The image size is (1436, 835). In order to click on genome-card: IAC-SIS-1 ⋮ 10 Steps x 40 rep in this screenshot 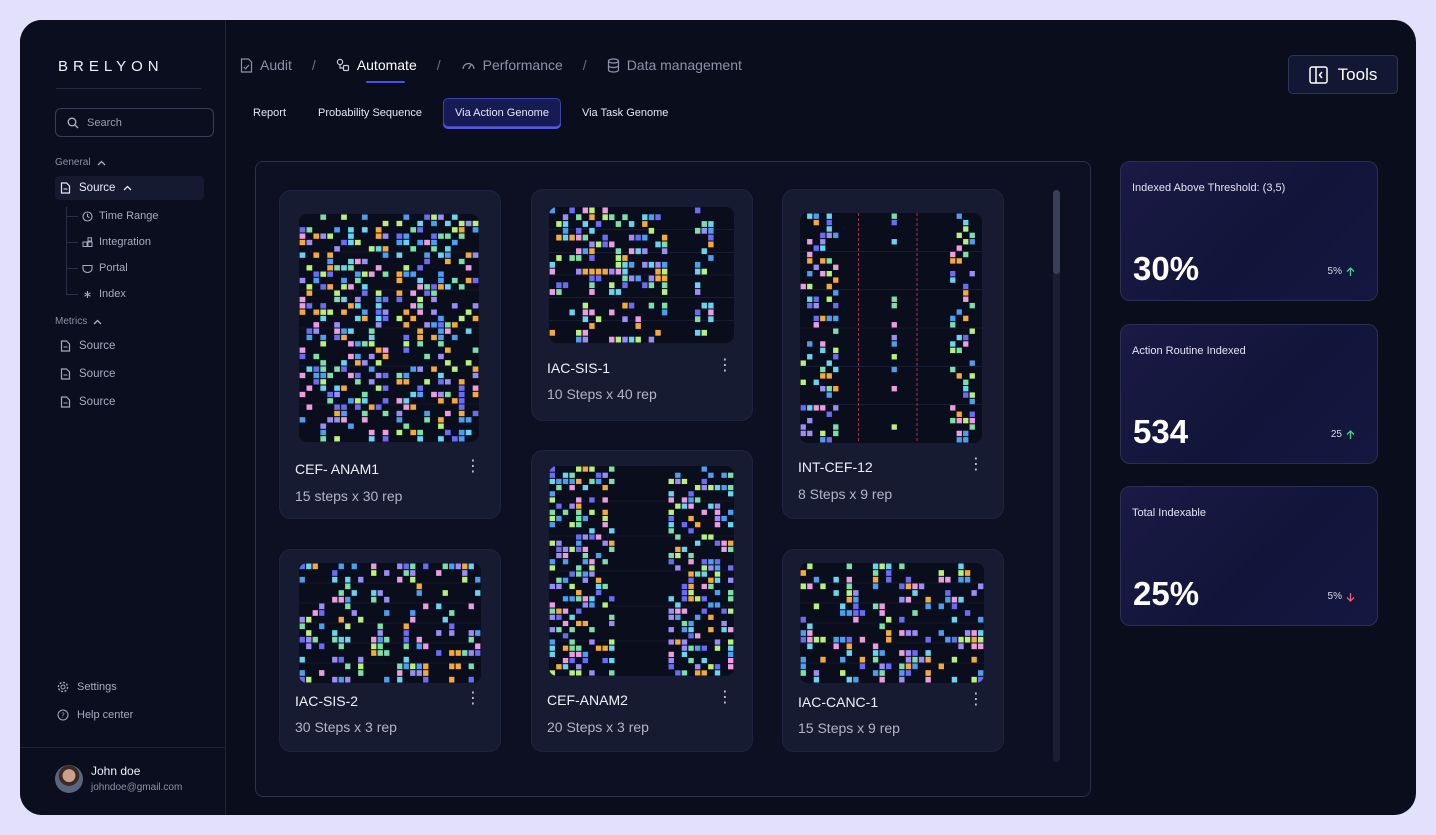, I will do `click(642, 305)`.